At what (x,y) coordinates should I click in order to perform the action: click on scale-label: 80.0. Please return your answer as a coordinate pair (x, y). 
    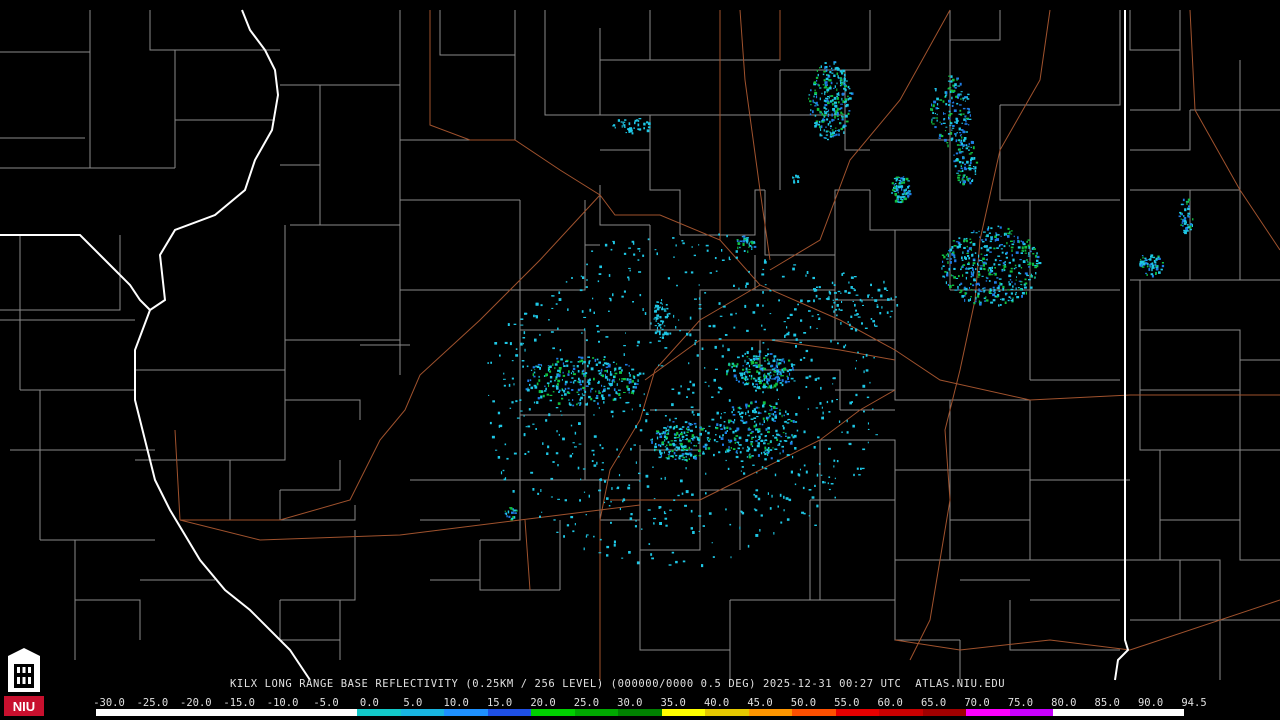
    Looking at the image, I should click on (1063, 703).